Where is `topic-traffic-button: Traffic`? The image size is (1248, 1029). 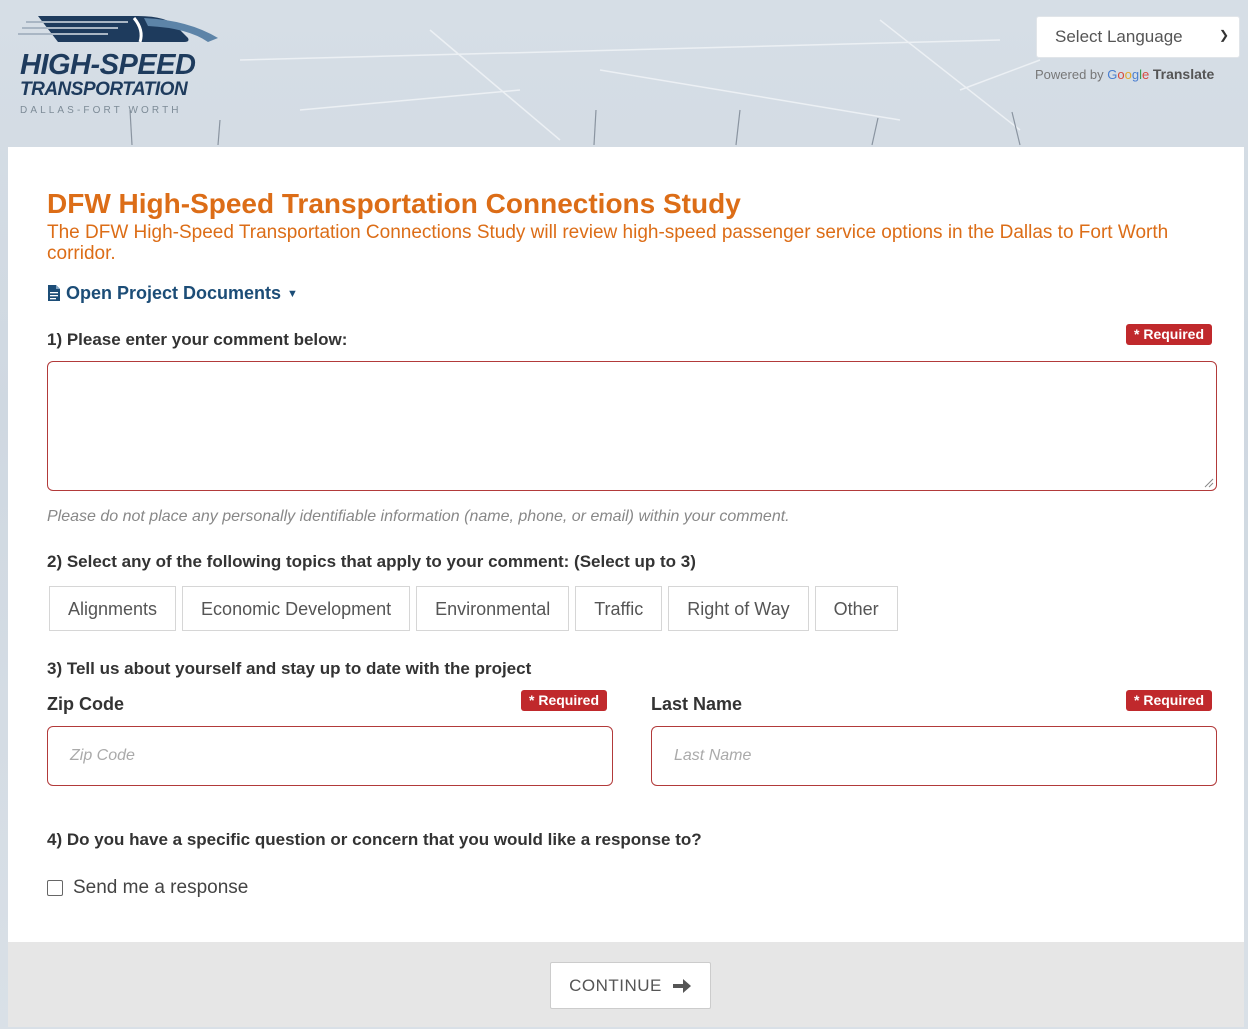 topic-traffic-button: Traffic is located at coordinates (619, 608).